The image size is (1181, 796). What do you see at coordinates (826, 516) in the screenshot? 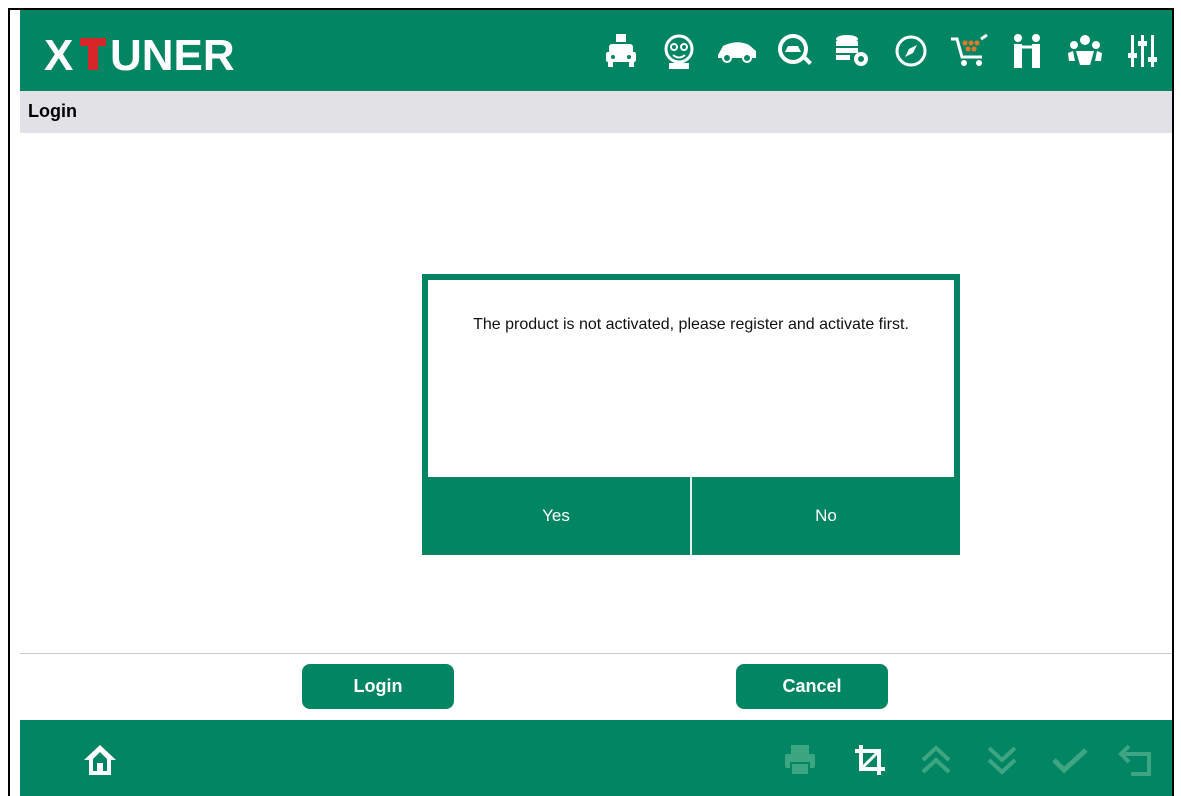
I see `no-button: No` at bounding box center [826, 516].